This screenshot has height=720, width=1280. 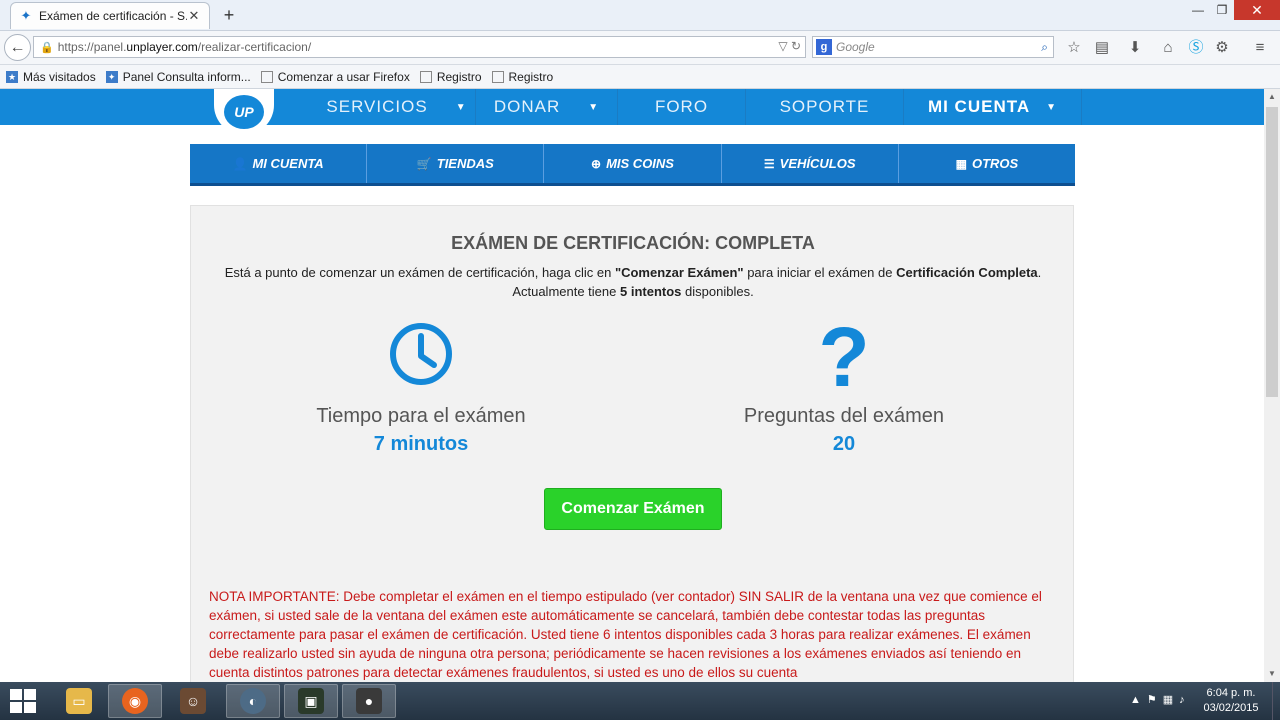 I want to click on start-exam-button: Comenzar Exámen, so click(x=633, y=509).